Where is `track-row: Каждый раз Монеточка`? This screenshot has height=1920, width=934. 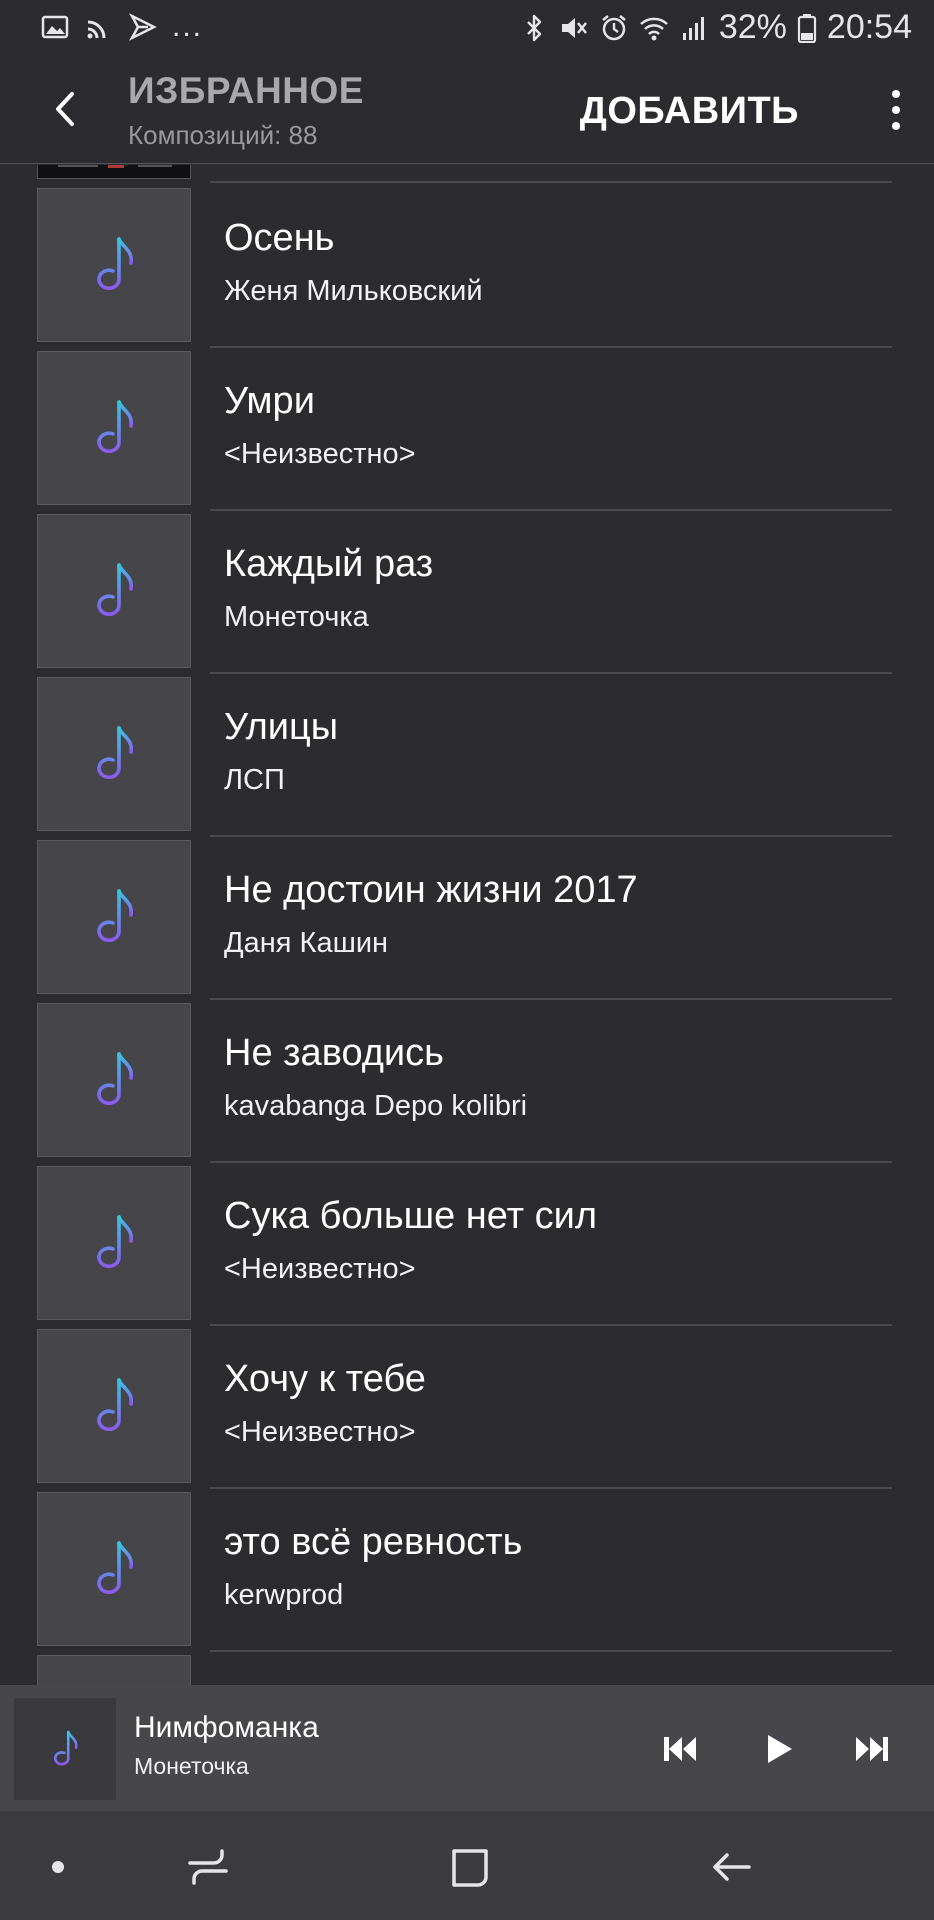
track-row: Каждый раз Монеточка is located at coordinates (467, 592).